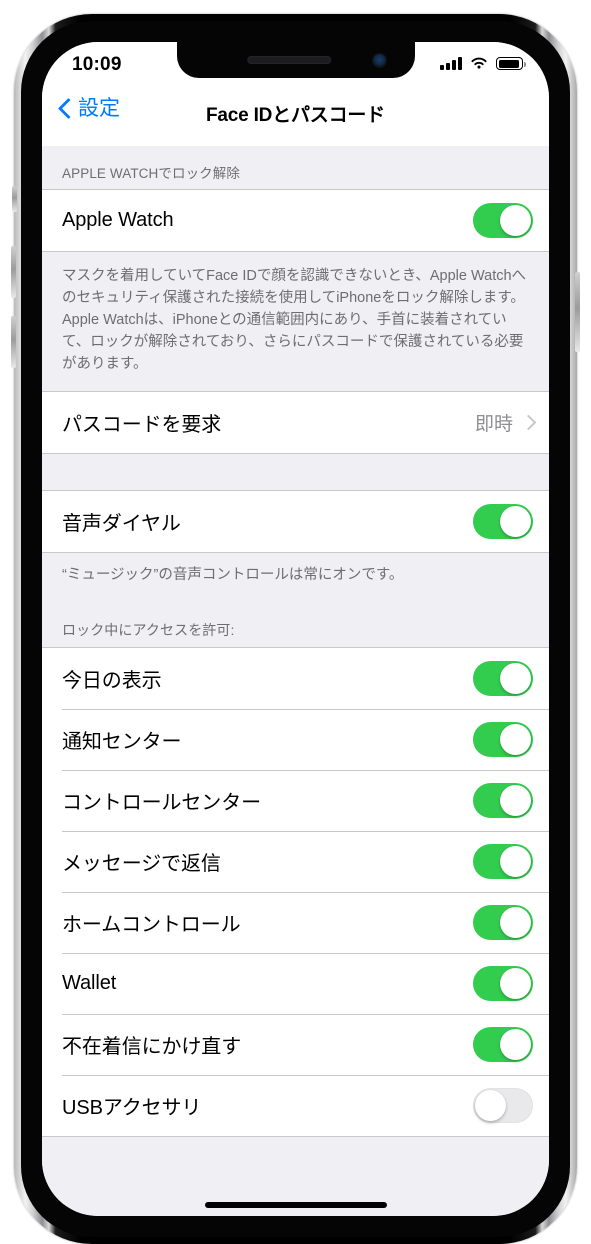 This screenshot has height=1244, width=591. What do you see at coordinates (295, 801) in the screenshot?
I see `row-allow-access: コントロールセンター` at bounding box center [295, 801].